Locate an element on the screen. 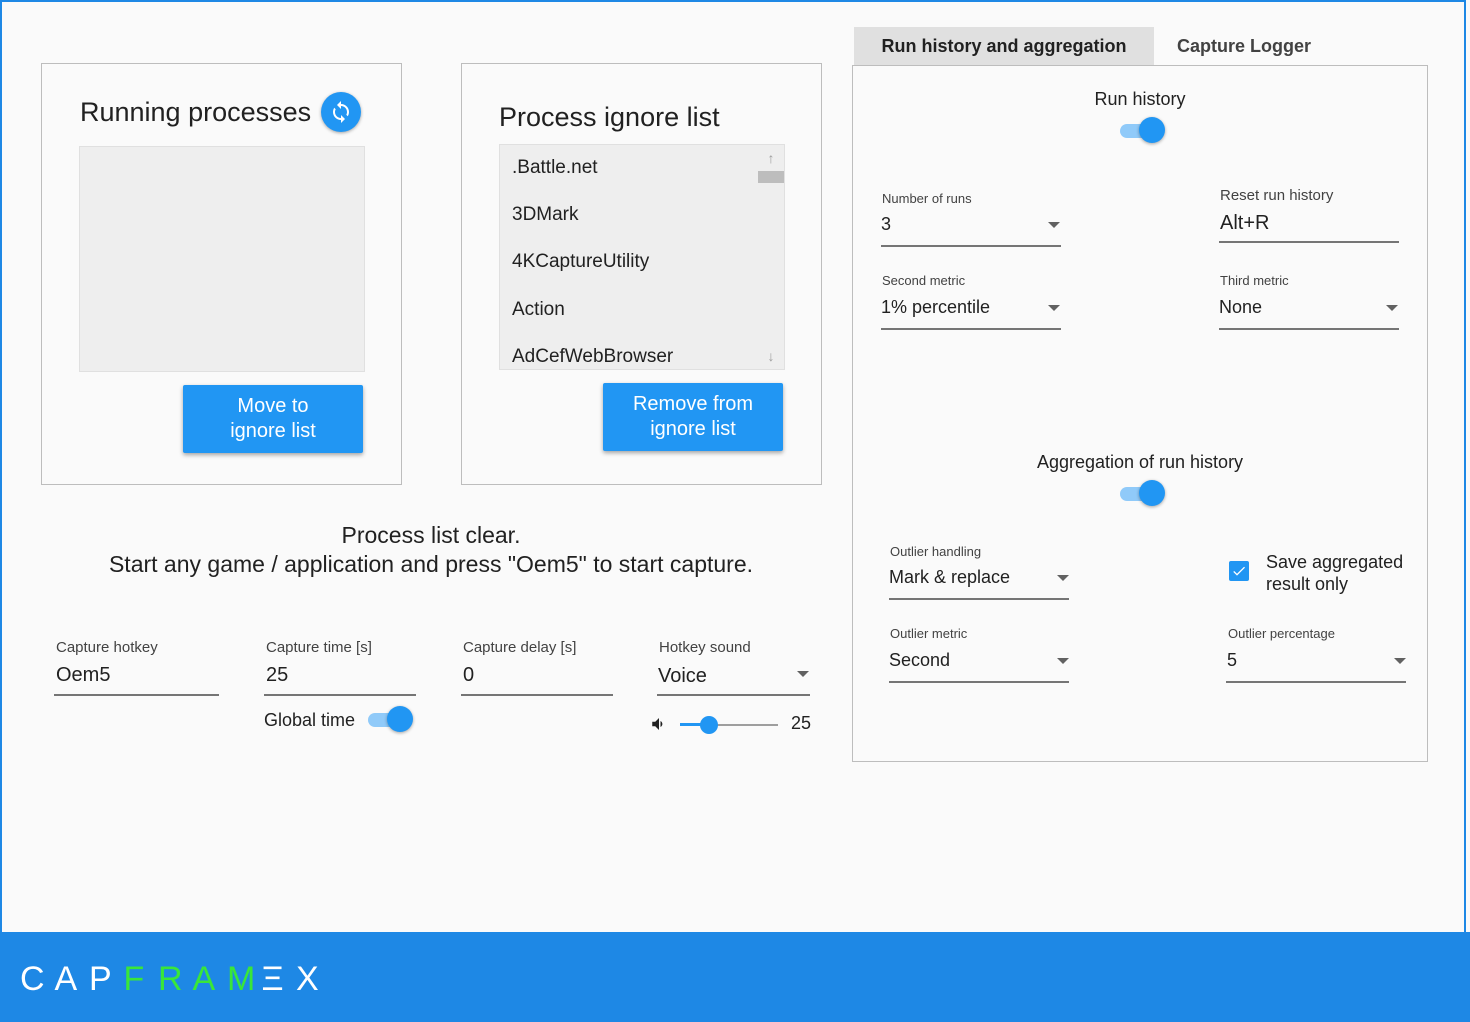 The height and width of the screenshot is (1022, 1470). list-item: 4KCaptureUtility is located at coordinates (580, 262).